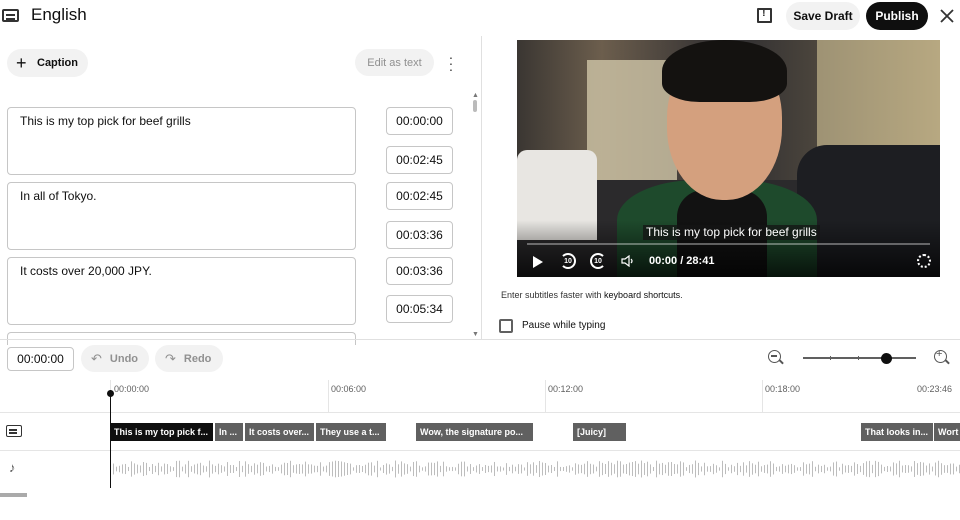  I want to click on cue-start-time: 00:02:45, so click(419, 196).